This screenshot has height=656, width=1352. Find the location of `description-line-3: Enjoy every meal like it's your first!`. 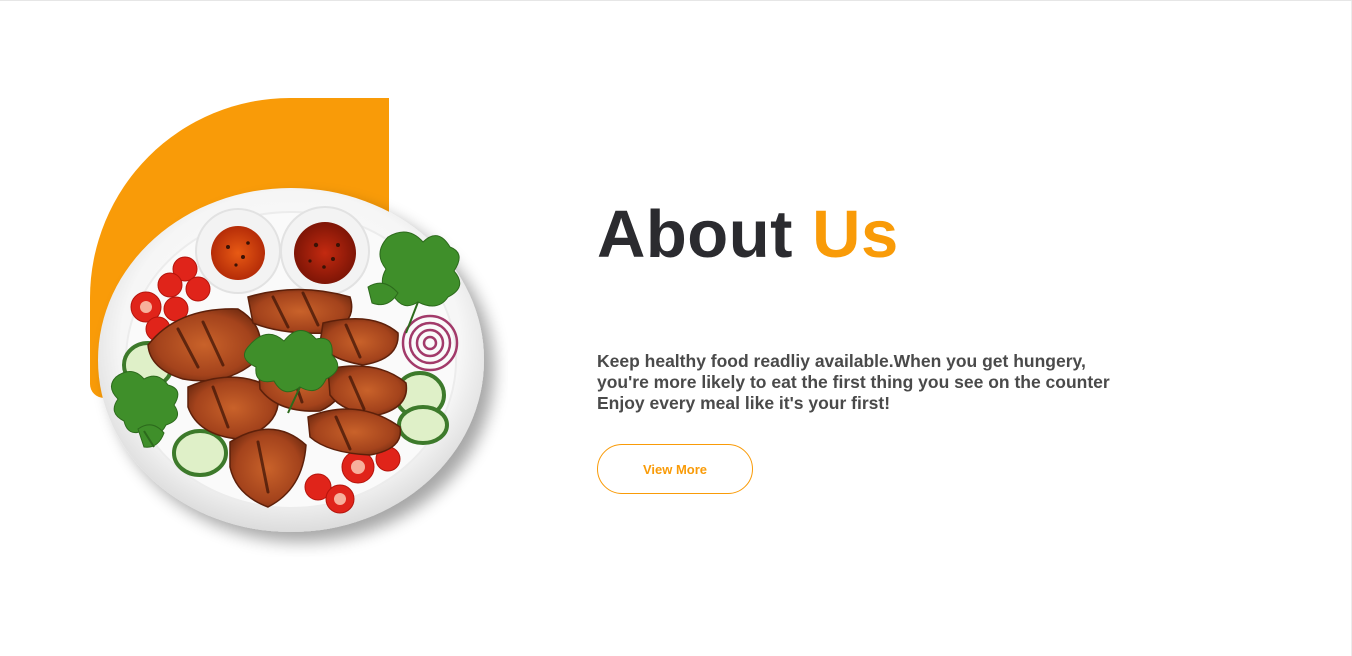

description-line-3: Enjoy every meal like it's your first! is located at coordinates (744, 403).